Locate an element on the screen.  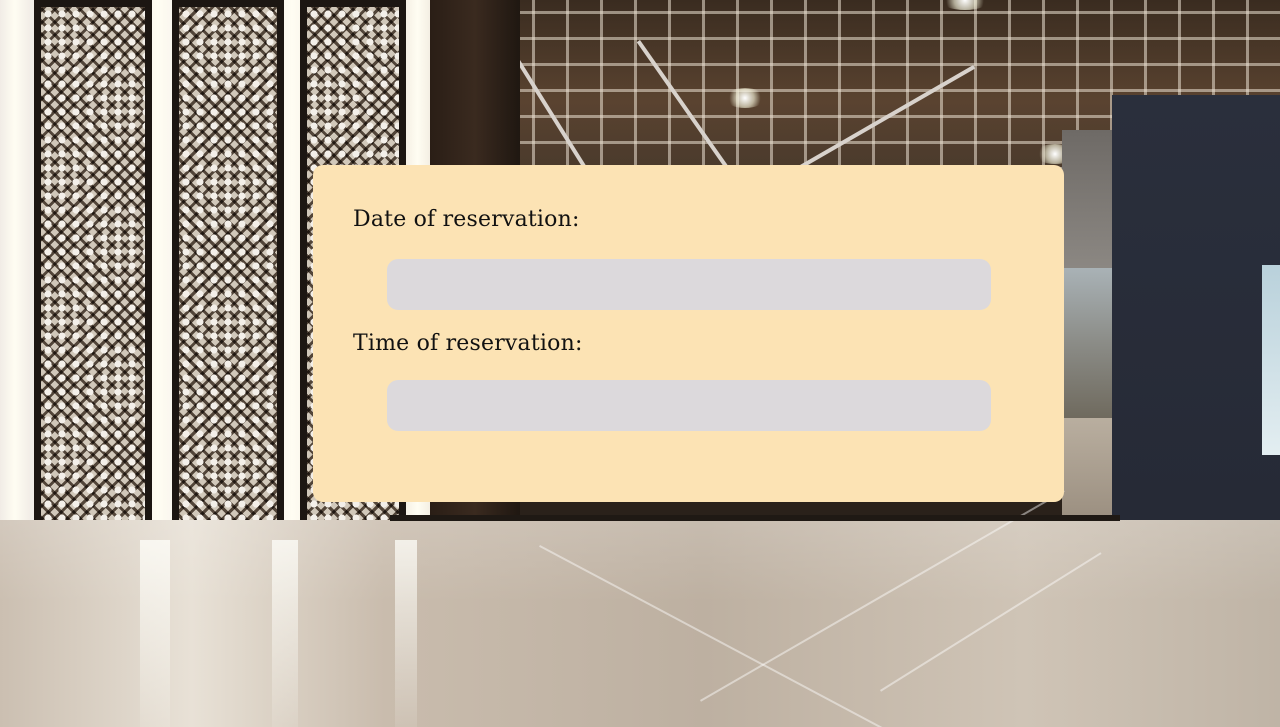
window is located at coordinates (1271, 360).